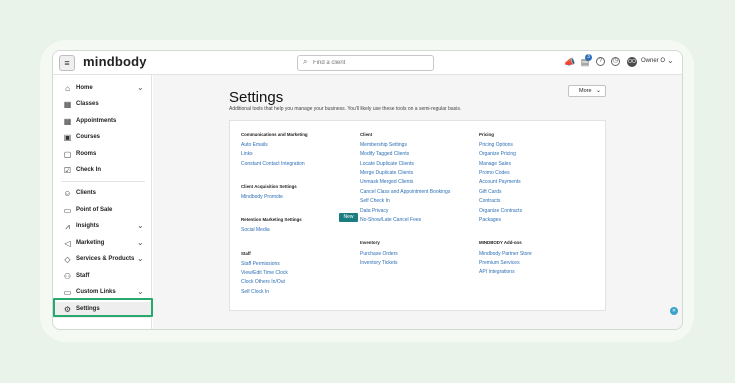  Describe the element at coordinates (305, 61) in the screenshot. I see `search-icon: ⌕` at that location.